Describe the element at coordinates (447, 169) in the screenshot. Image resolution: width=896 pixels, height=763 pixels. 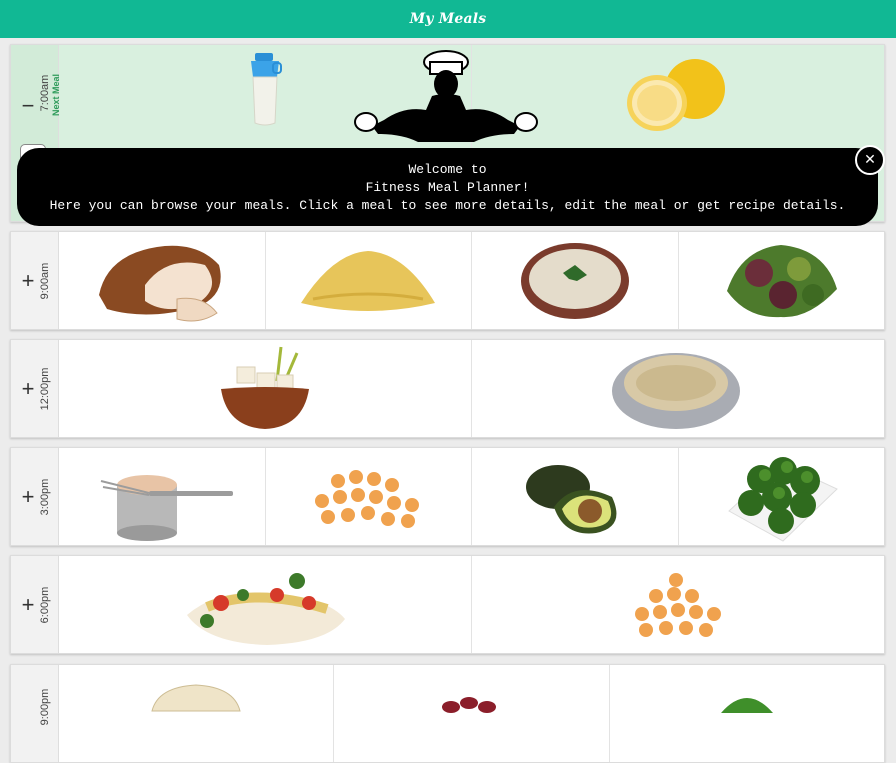
I see `tour-line-1: Welcome to` at that location.